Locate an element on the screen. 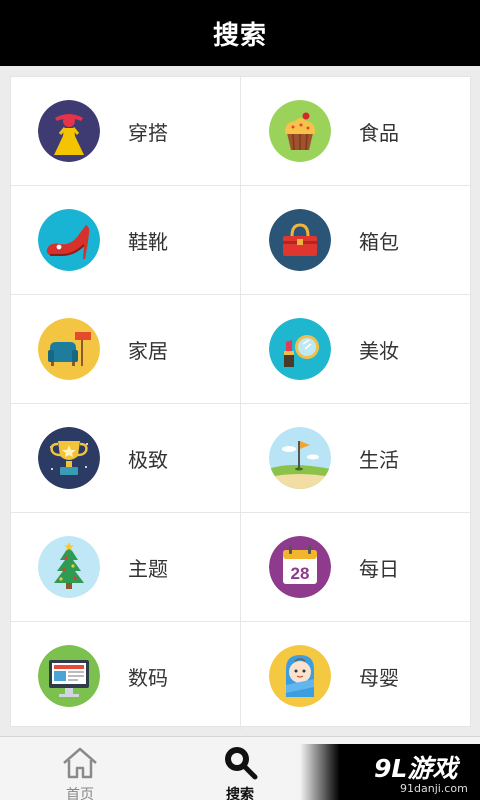  category-item-chuanda: 穿搭 is located at coordinates (126, 131).